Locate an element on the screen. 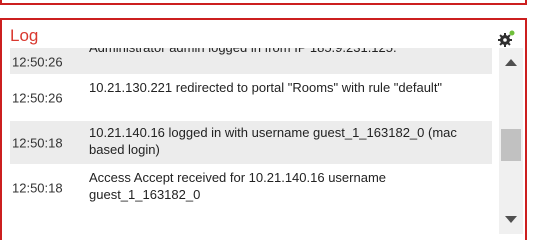 The height and width of the screenshot is (240, 541). scrollbar-thumb is located at coordinates (511, 145).